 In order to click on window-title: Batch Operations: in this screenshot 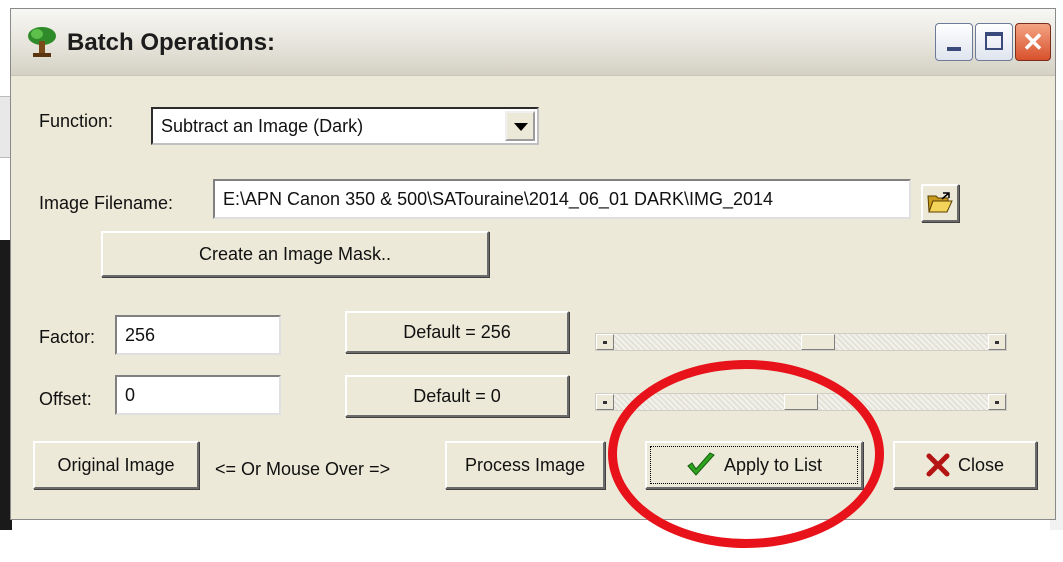, I will do `click(171, 42)`.